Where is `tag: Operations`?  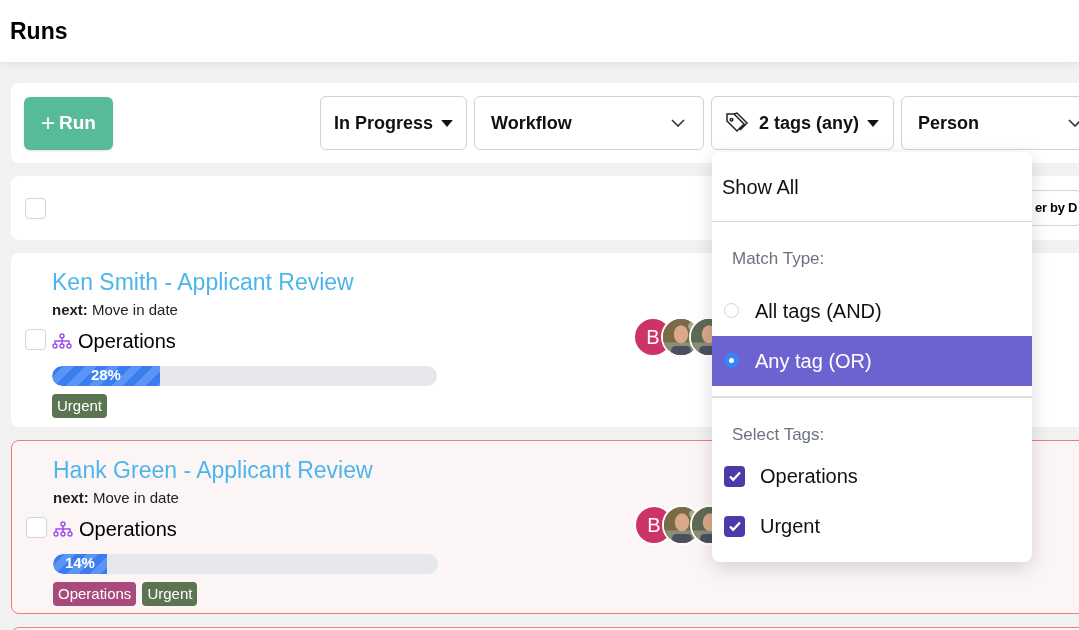
tag: Operations is located at coordinates (95, 593).